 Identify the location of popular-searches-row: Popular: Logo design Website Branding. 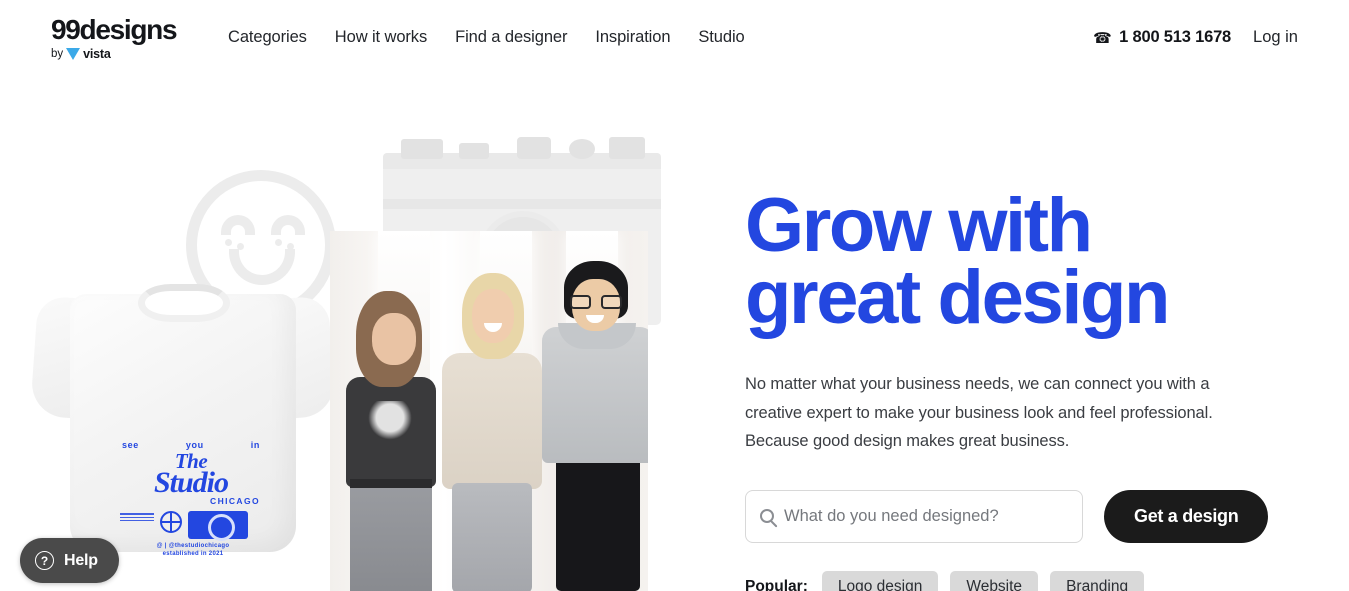
(1025, 580).